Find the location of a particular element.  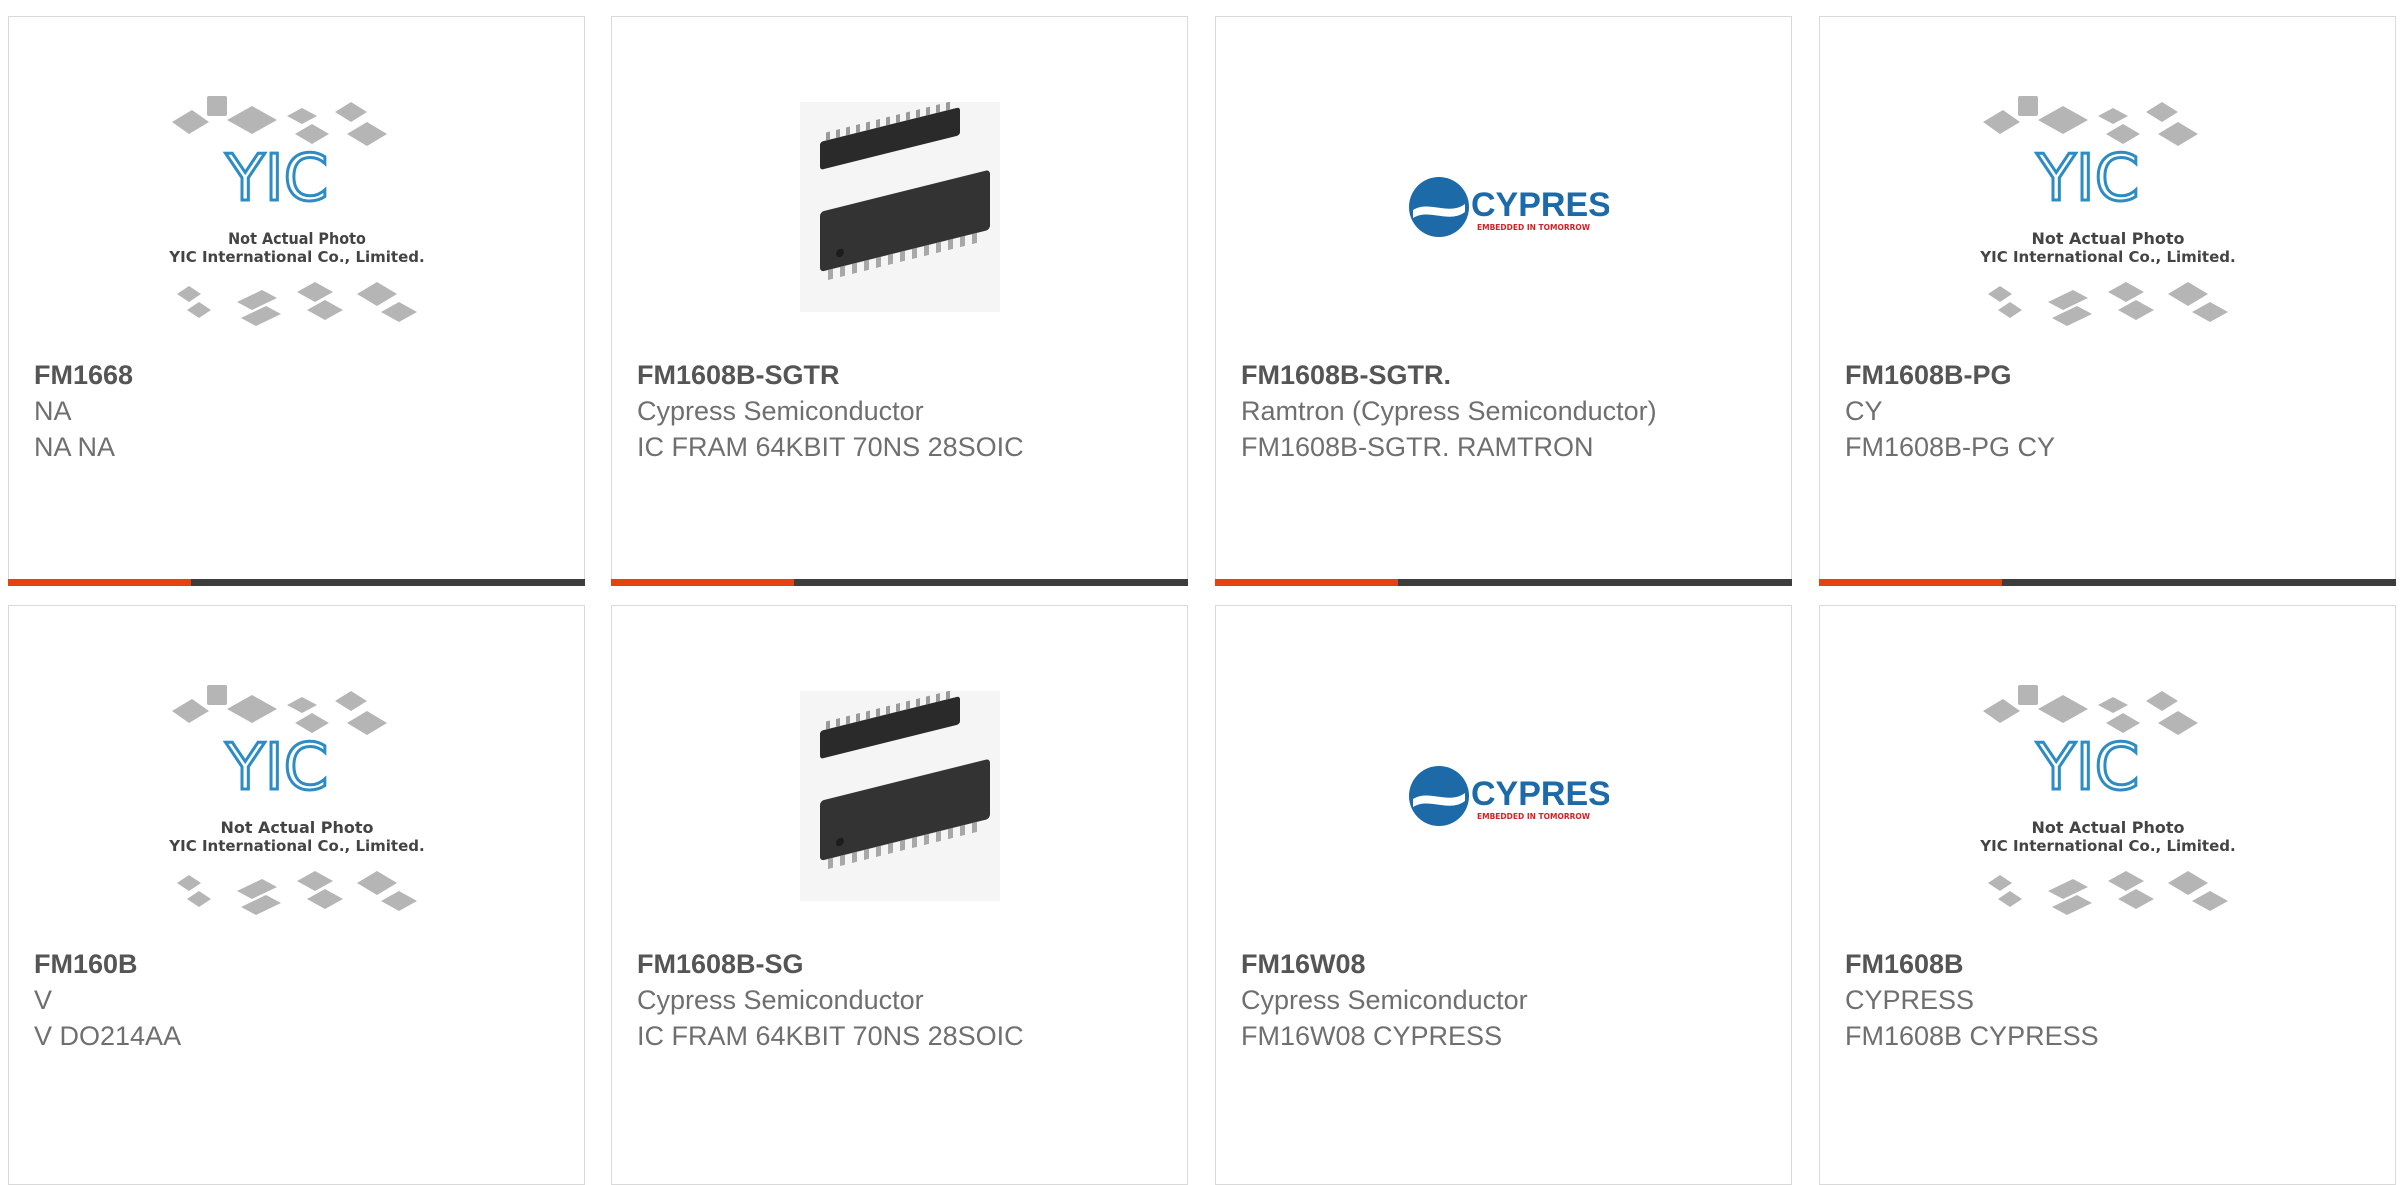

manufacturer: CY is located at coordinates (1864, 411).